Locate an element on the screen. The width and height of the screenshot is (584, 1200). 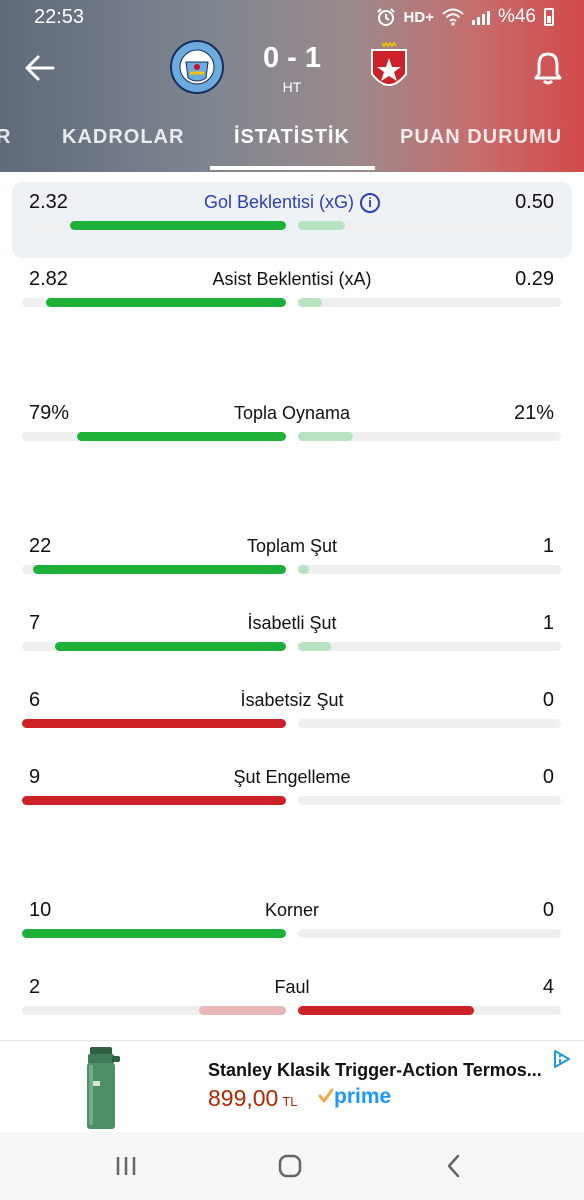
away-team-crest-icon is located at coordinates (389, 67).